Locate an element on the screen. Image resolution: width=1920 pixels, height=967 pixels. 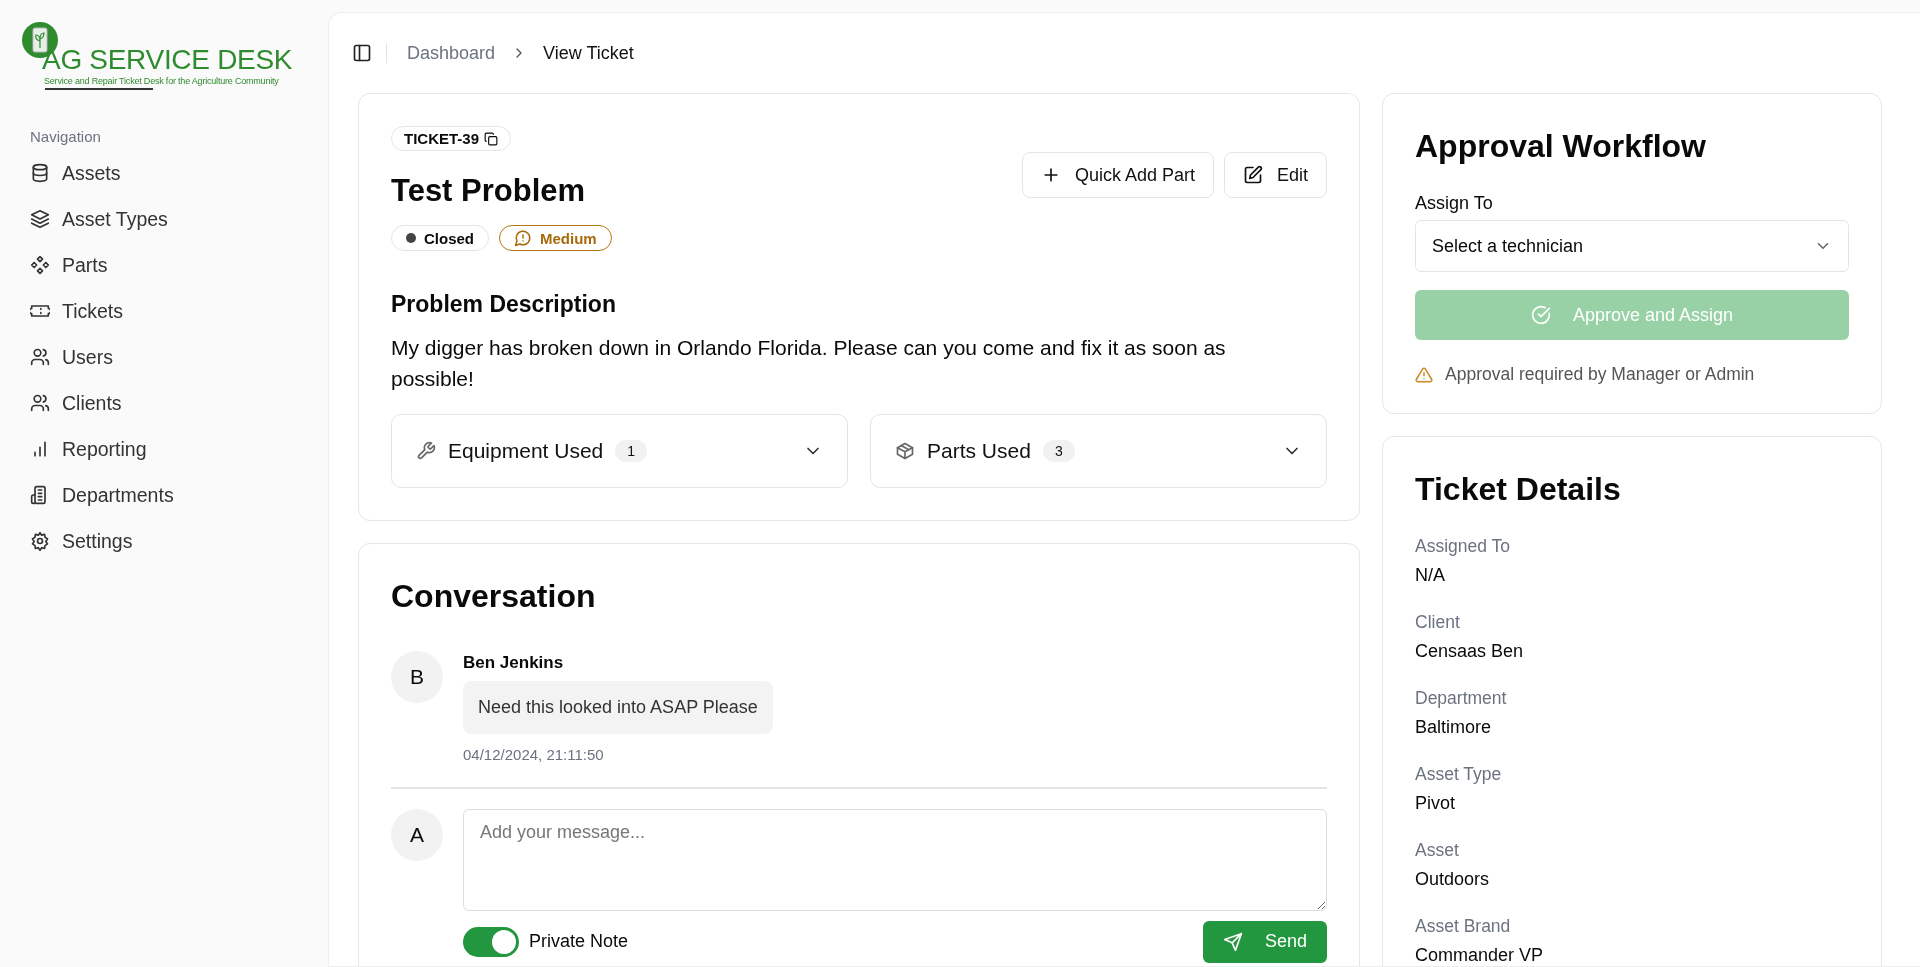
ticket-title: Test Problem is located at coordinates (489, 191).